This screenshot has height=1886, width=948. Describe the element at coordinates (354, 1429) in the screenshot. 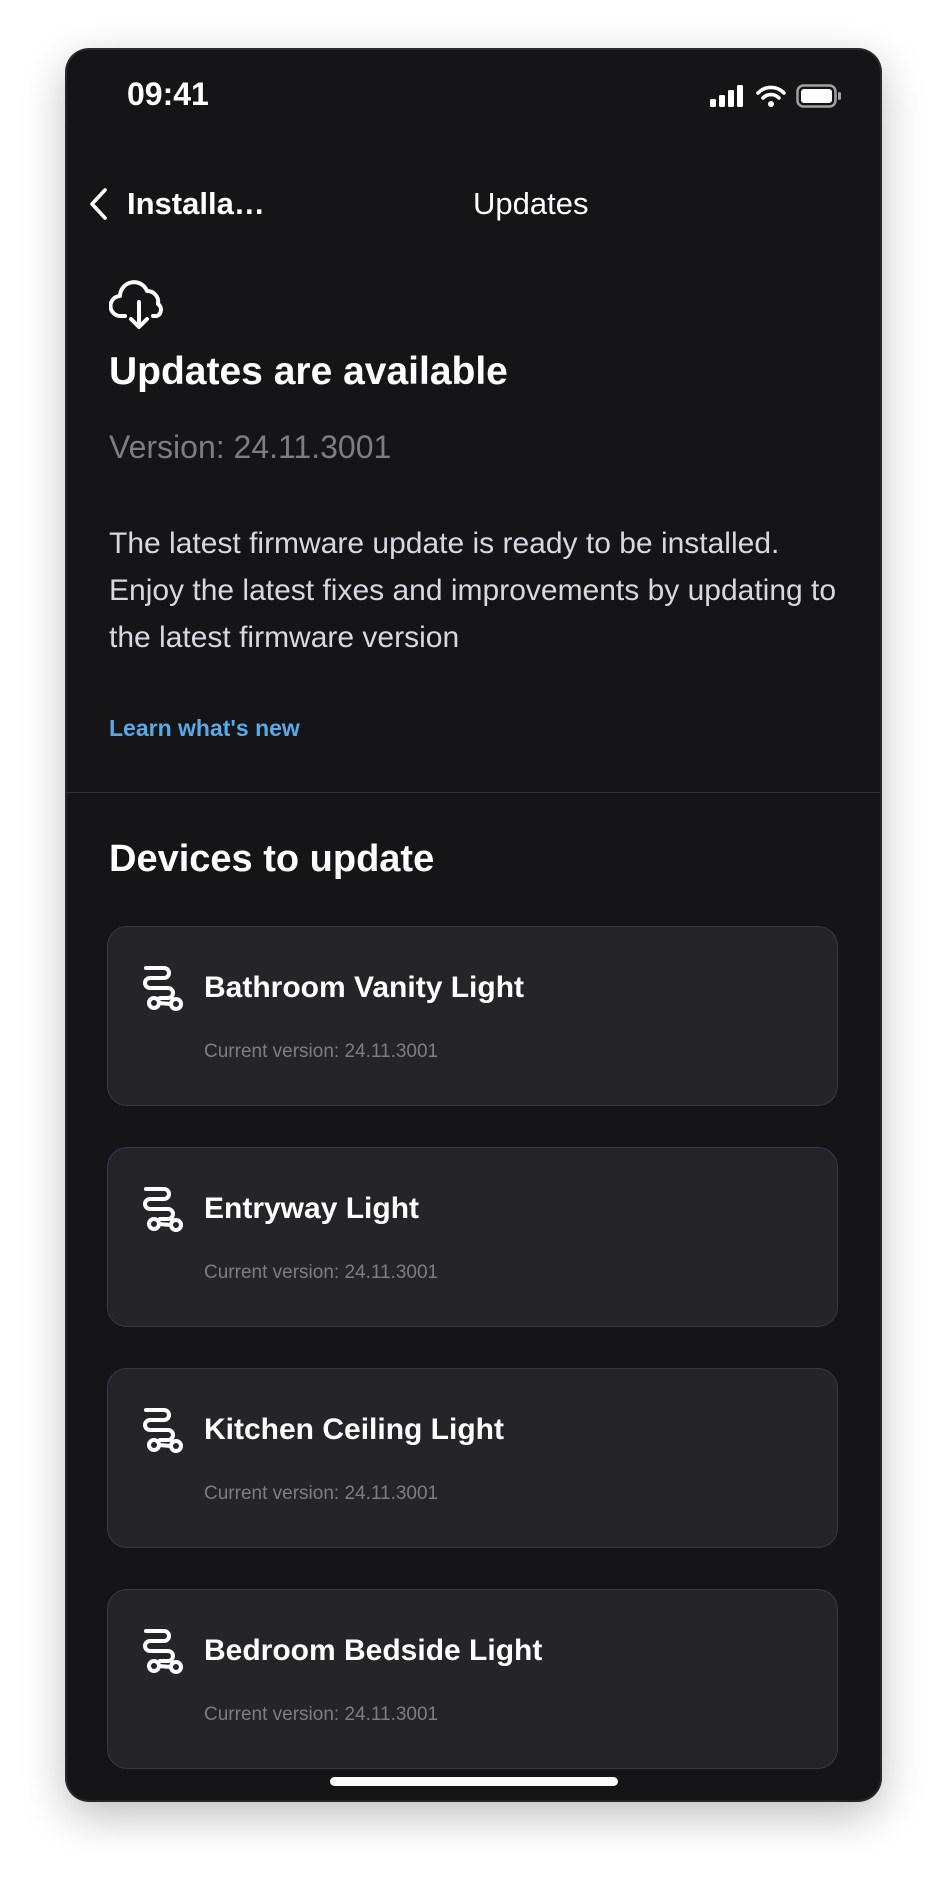

I see `device-name: Kitchen Ceiling Light` at that location.